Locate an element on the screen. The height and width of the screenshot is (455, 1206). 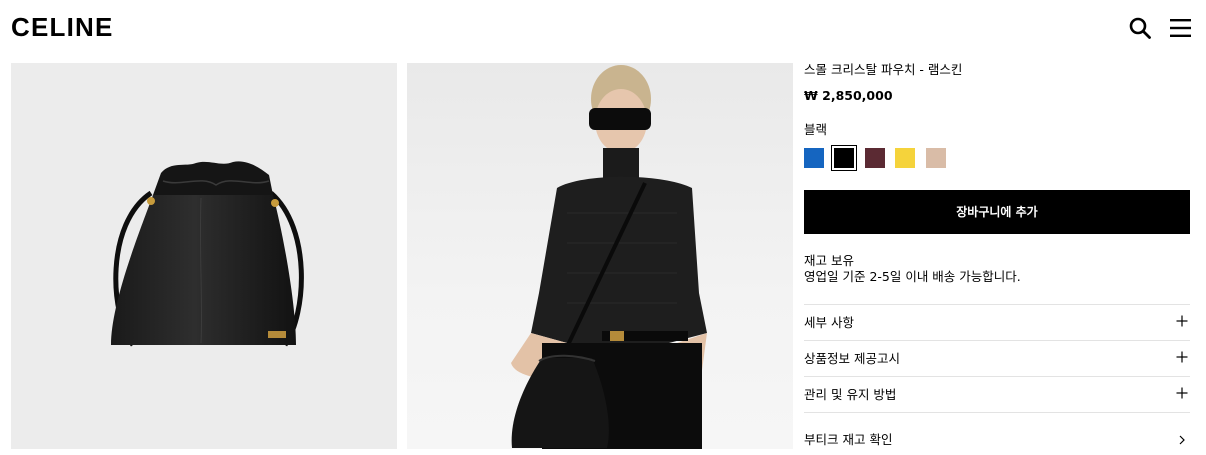
search-icon is located at coordinates (1140, 28).